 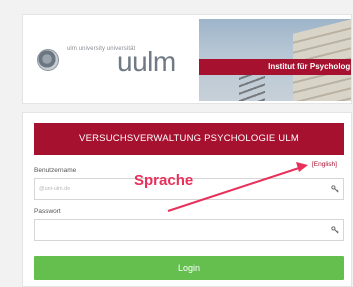 I want to click on logo-wordmark: uulm, so click(x=146, y=61).